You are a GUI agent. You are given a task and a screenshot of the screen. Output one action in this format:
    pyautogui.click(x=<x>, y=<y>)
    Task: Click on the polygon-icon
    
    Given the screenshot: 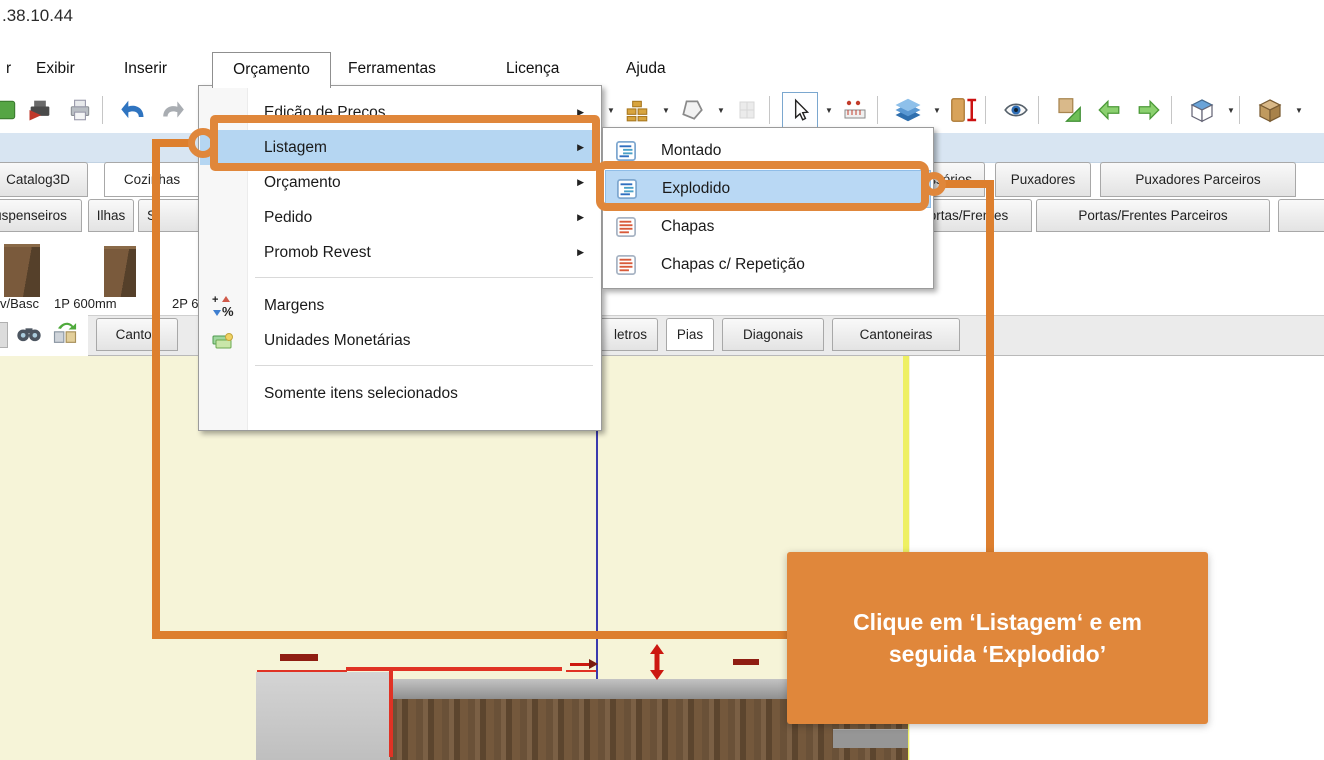 What is the action you would take?
    pyautogui.click(x=692, y=110)
    